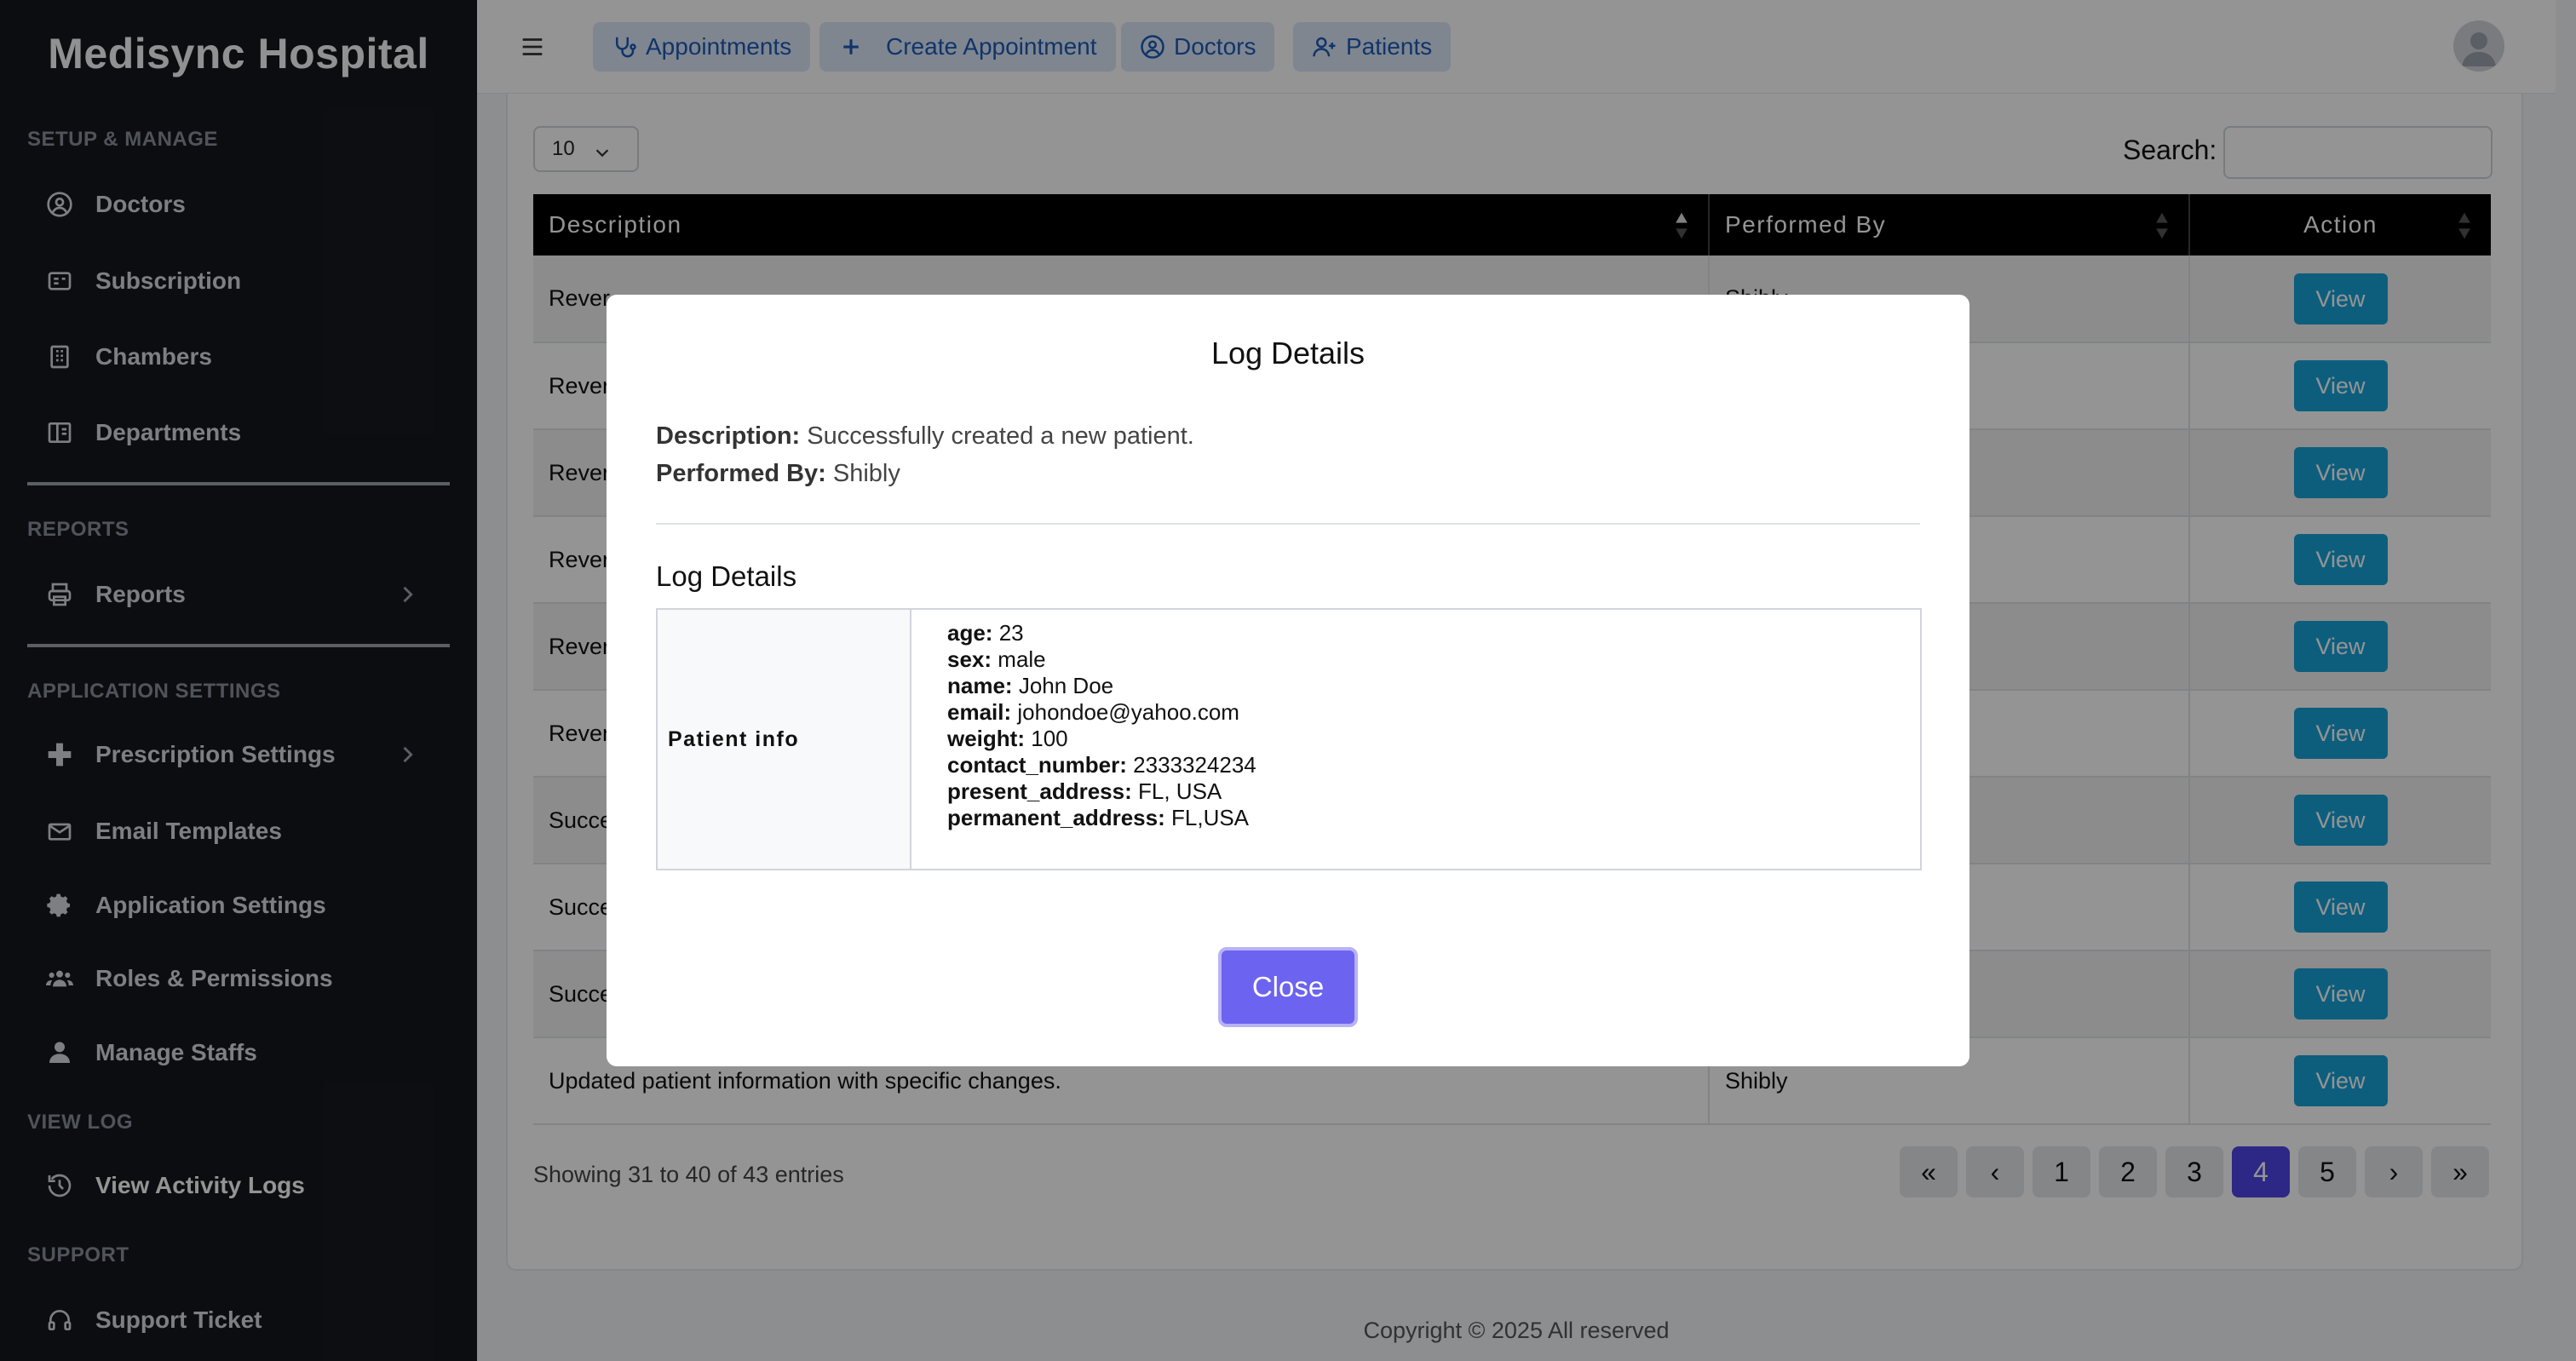 This screenshot has width=2576, height=1361. Describe the element at coordinates (1093, 712) in the screenshot. I see `detail-field: email: johondoe@yahoo.com` at that location.